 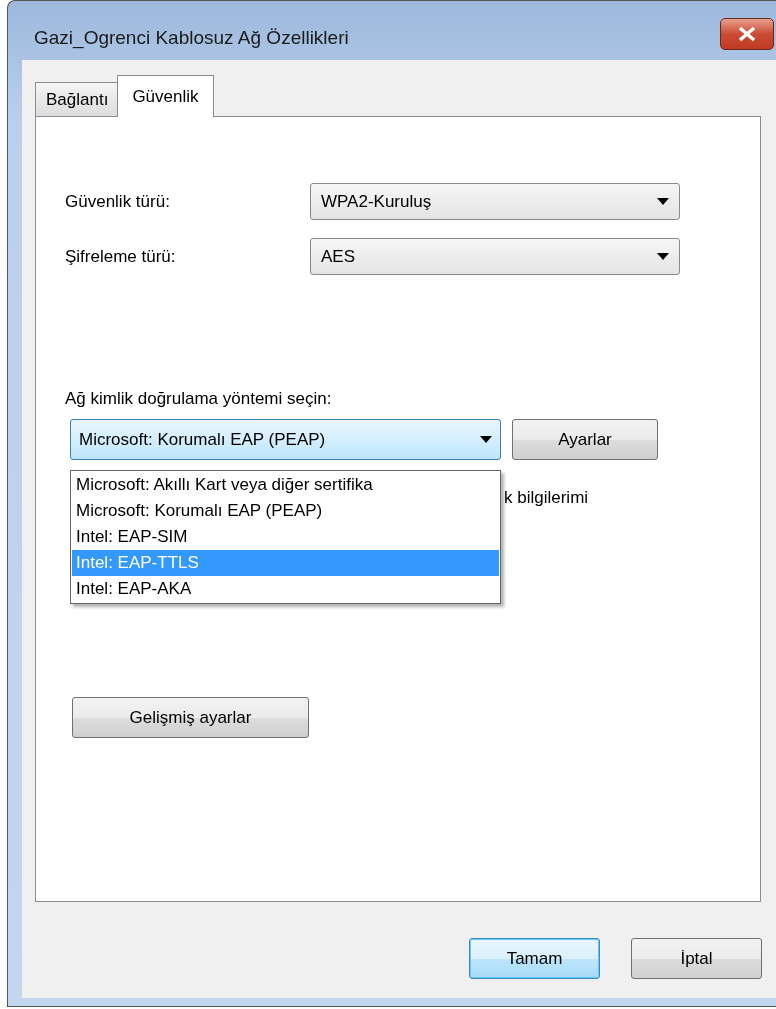 I want to click on option-label: k bilgilerimi, so click(x=546, y=498).